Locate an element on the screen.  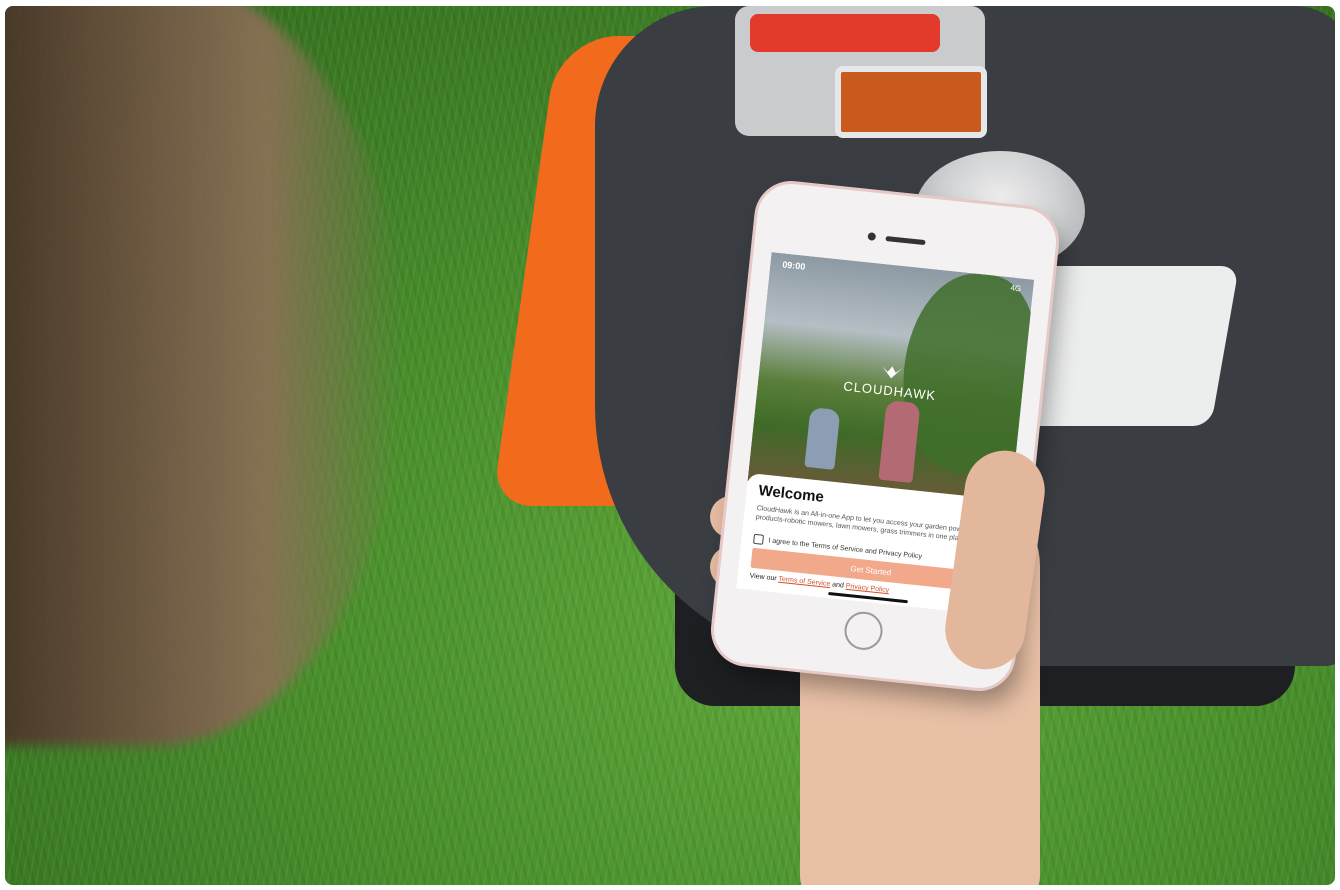
mower-red-badge is located at coordinates (845, 33).